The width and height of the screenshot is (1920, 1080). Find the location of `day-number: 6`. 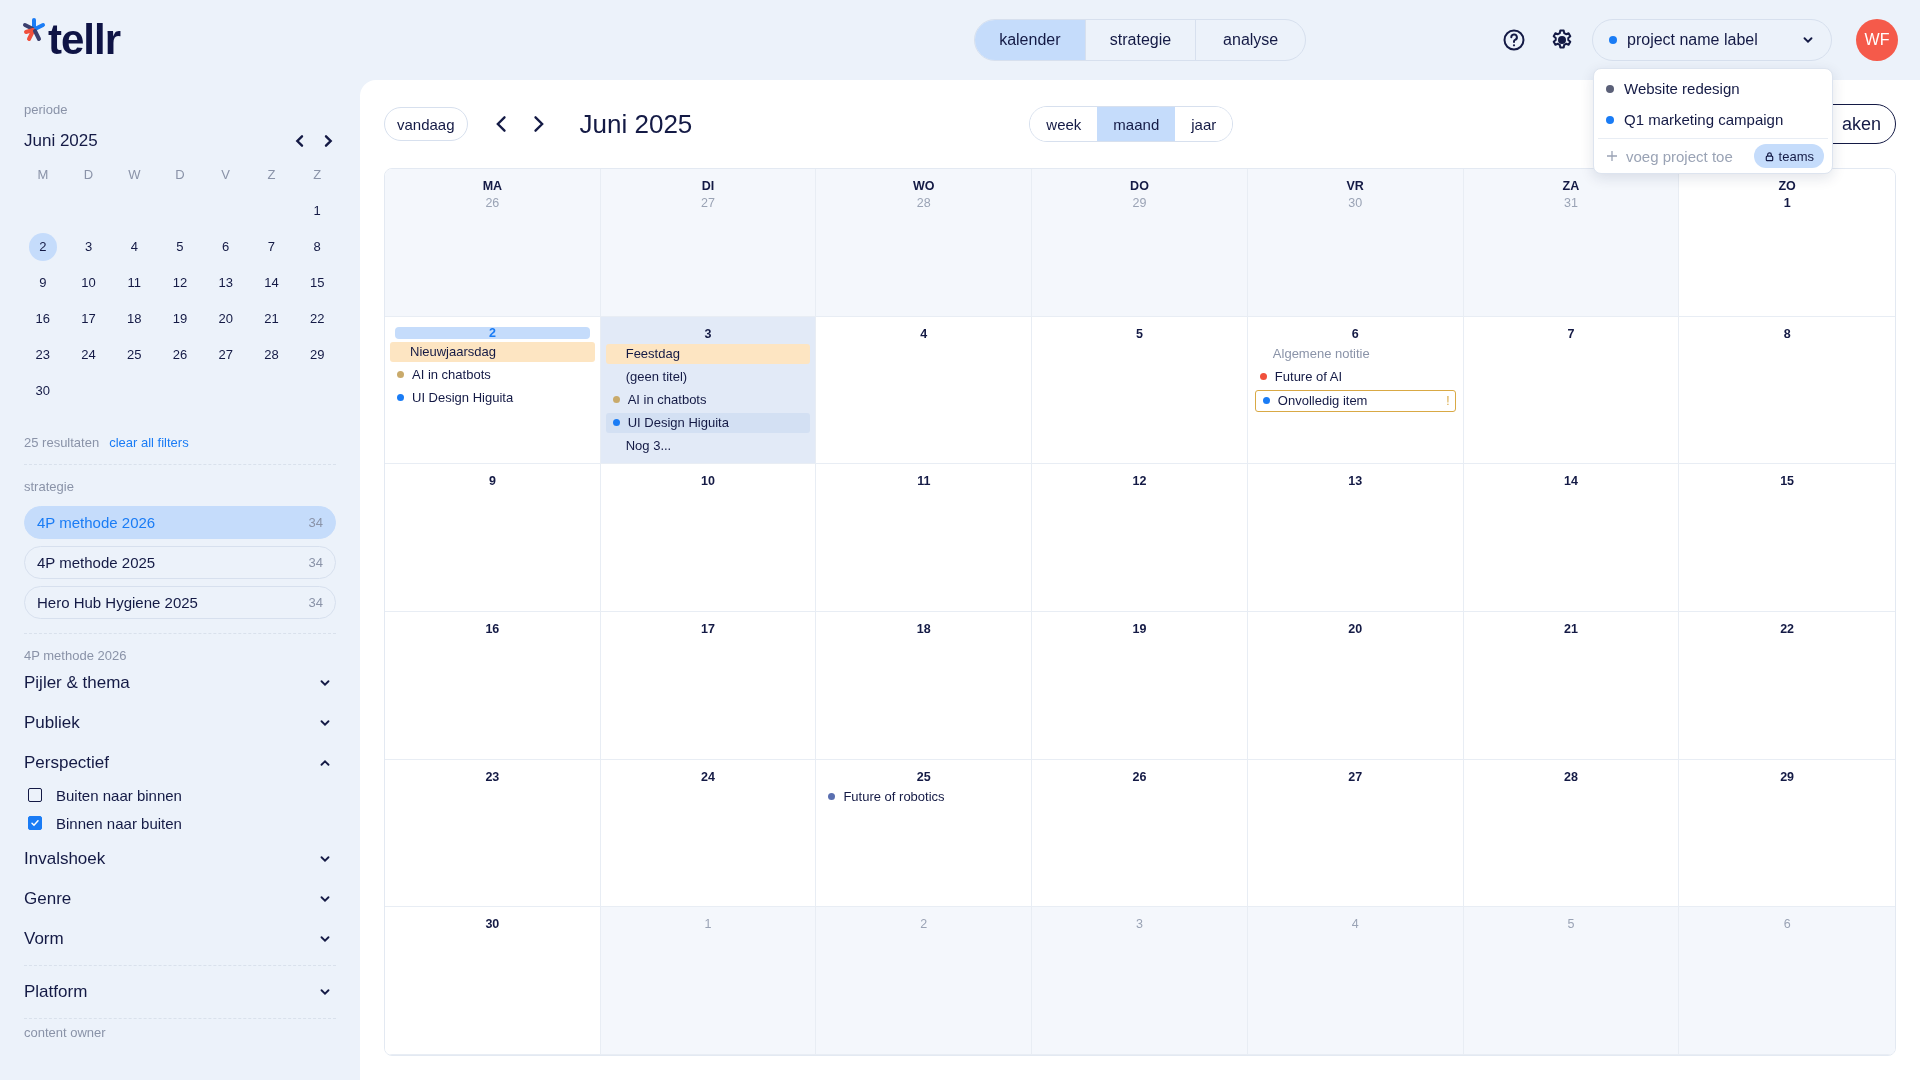

day-number: 6 is located at coordinates (1355, 333).